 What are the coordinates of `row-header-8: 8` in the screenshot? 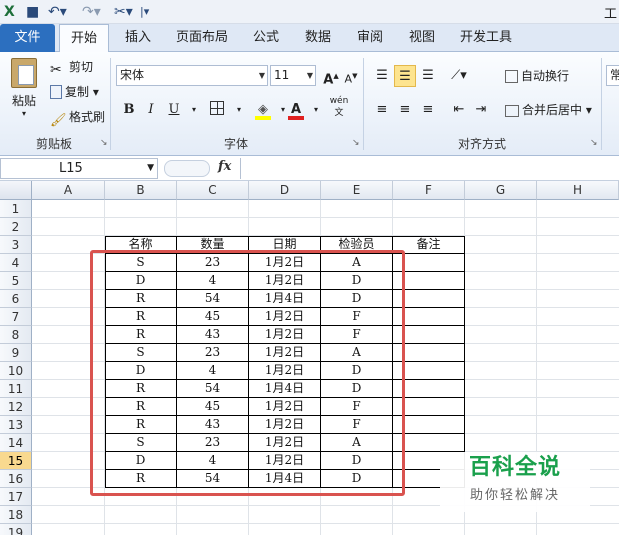 It's located at (16, 335).